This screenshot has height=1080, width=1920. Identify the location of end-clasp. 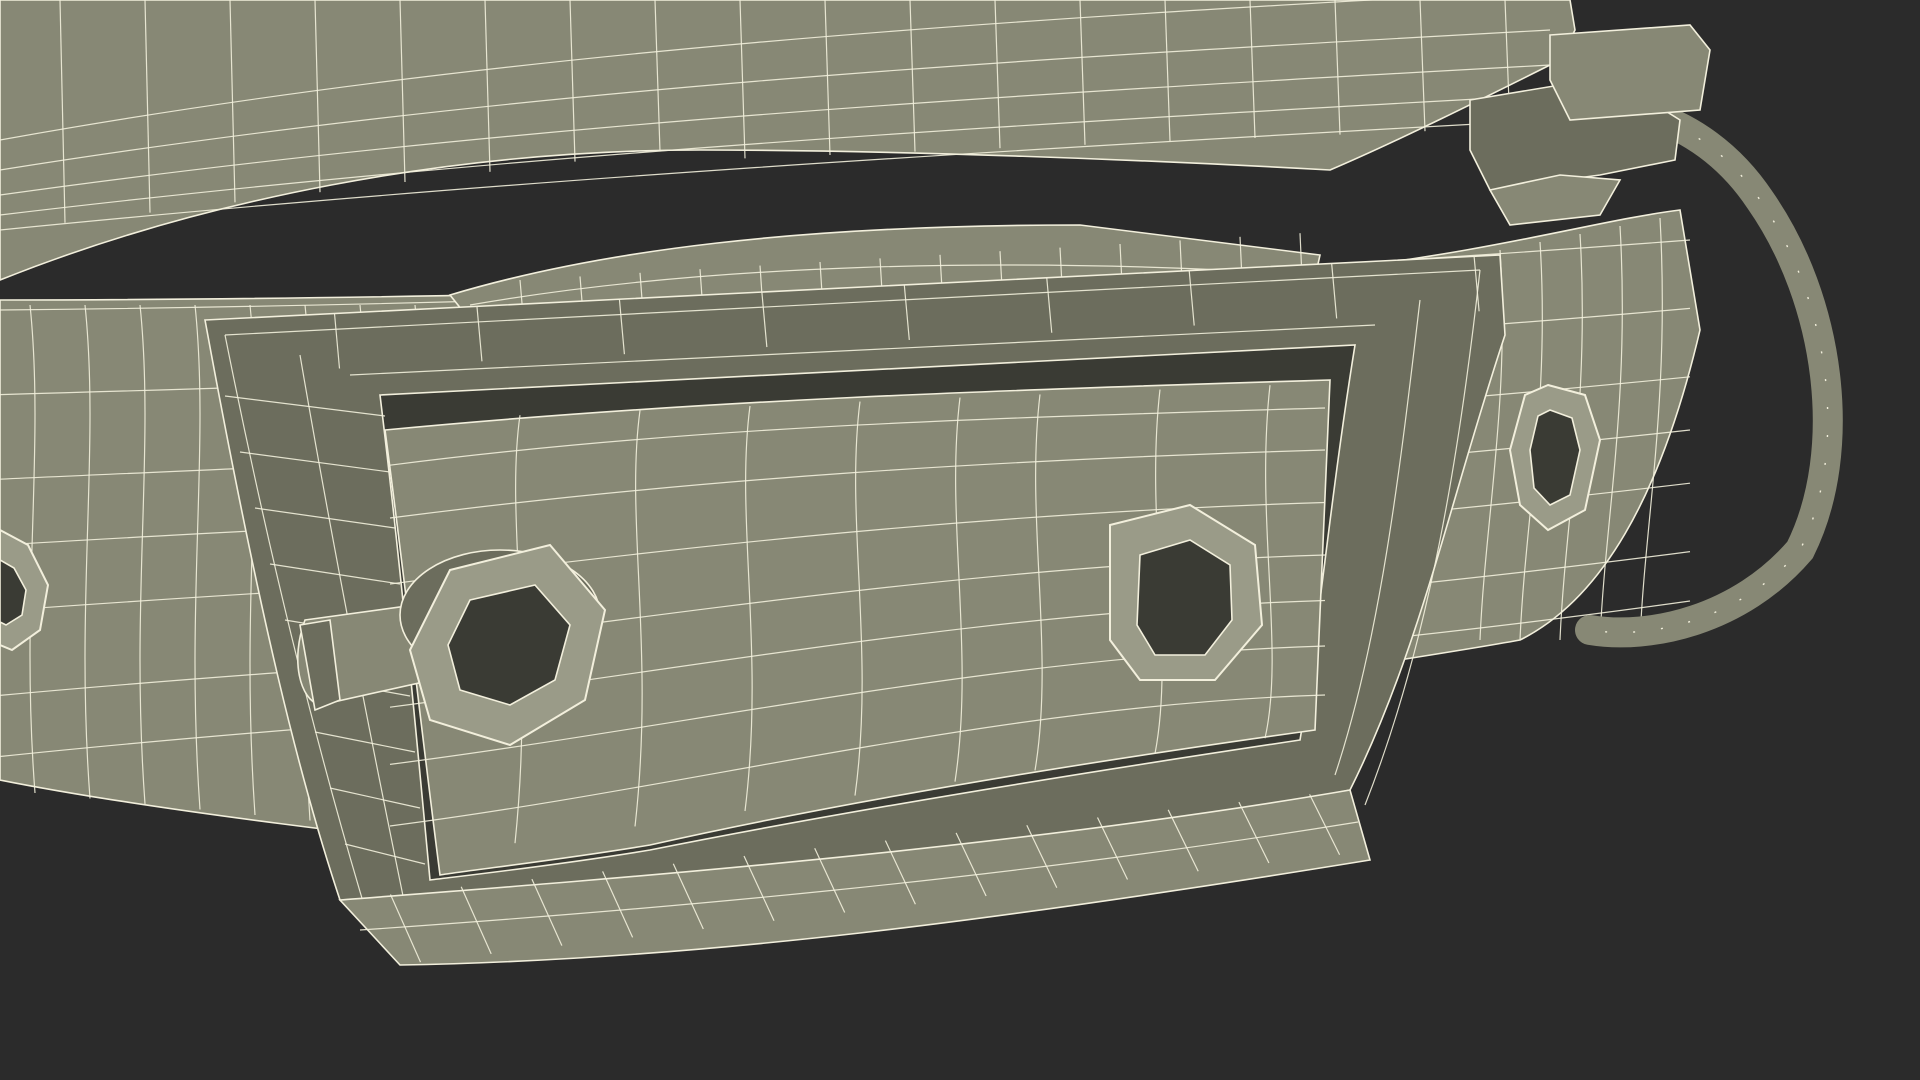
(1630, 72).